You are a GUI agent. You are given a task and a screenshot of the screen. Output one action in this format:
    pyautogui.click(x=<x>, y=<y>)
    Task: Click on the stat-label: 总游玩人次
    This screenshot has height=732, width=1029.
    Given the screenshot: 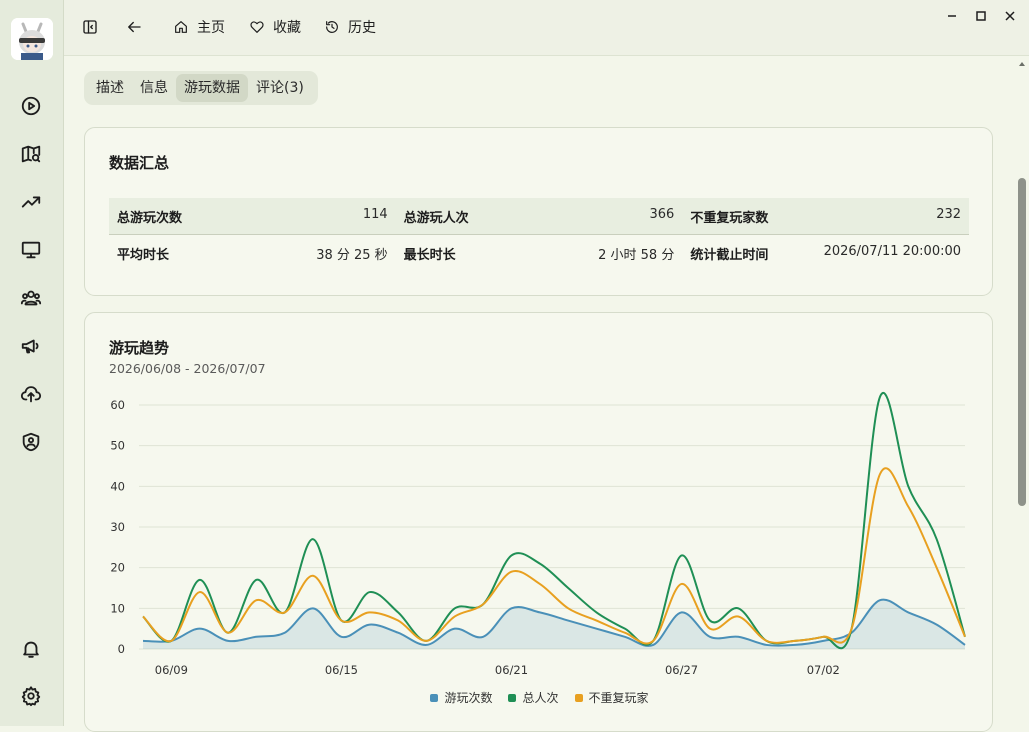 What is the action you would take?
    pyautogui.click(x=436, y=218)
    